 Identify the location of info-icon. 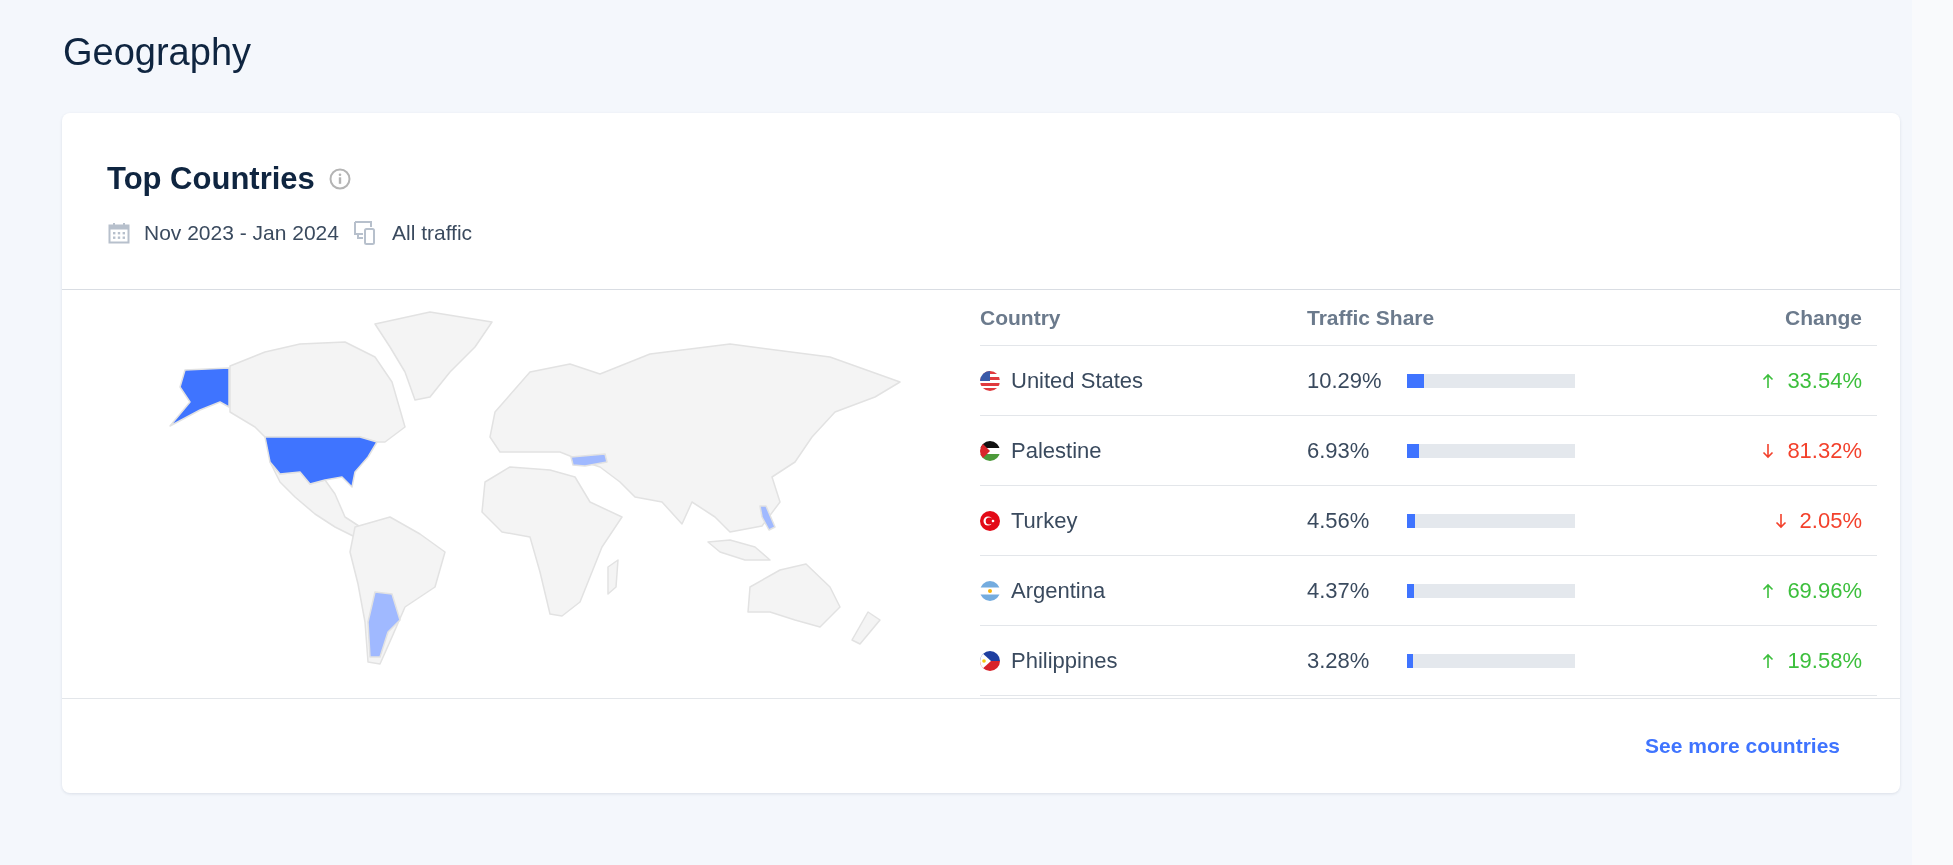
(339, 179).